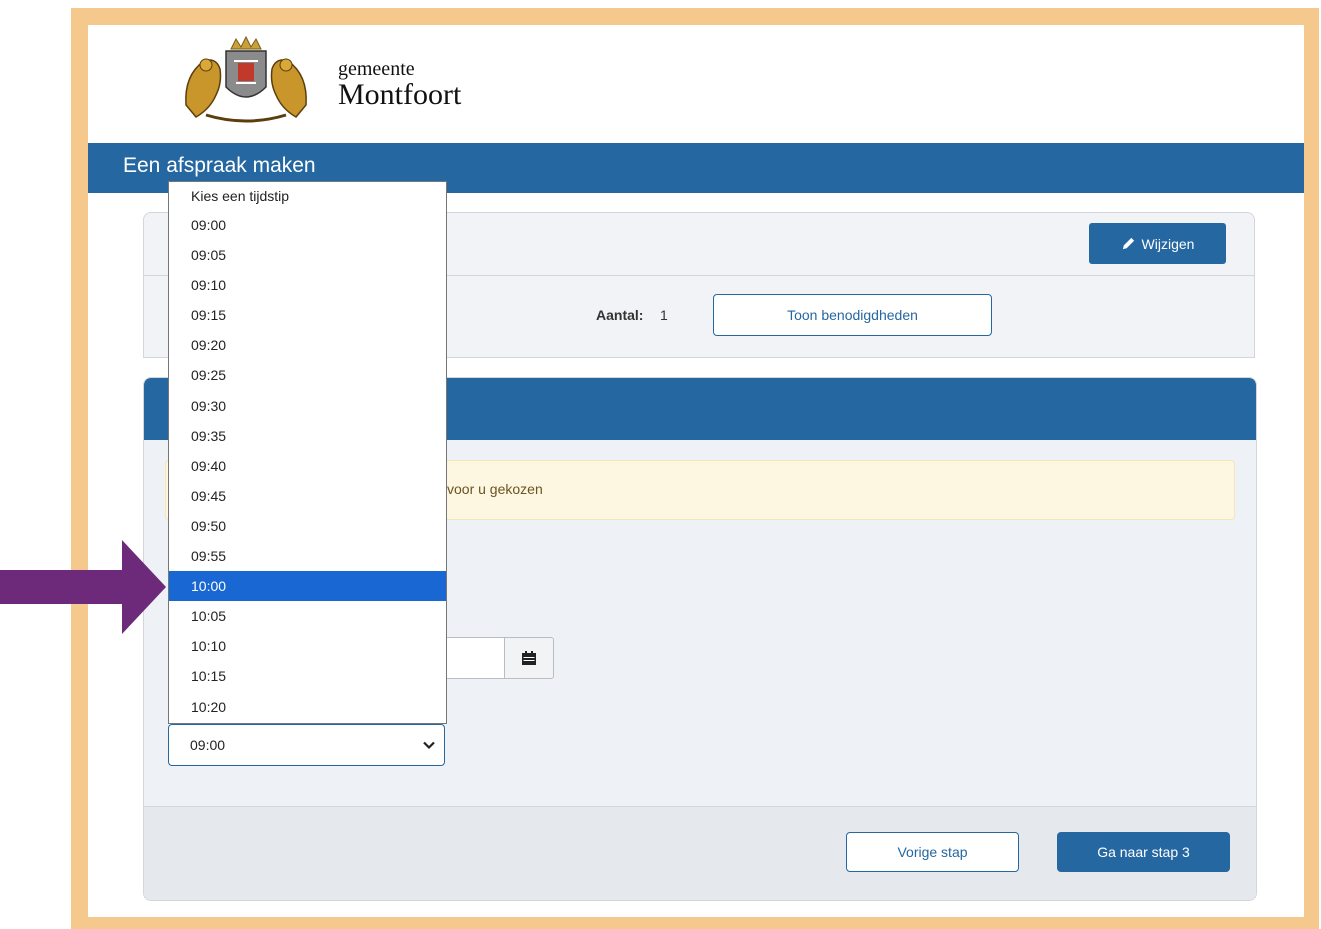  I want to click on calendar-icon, so click(529, 658).